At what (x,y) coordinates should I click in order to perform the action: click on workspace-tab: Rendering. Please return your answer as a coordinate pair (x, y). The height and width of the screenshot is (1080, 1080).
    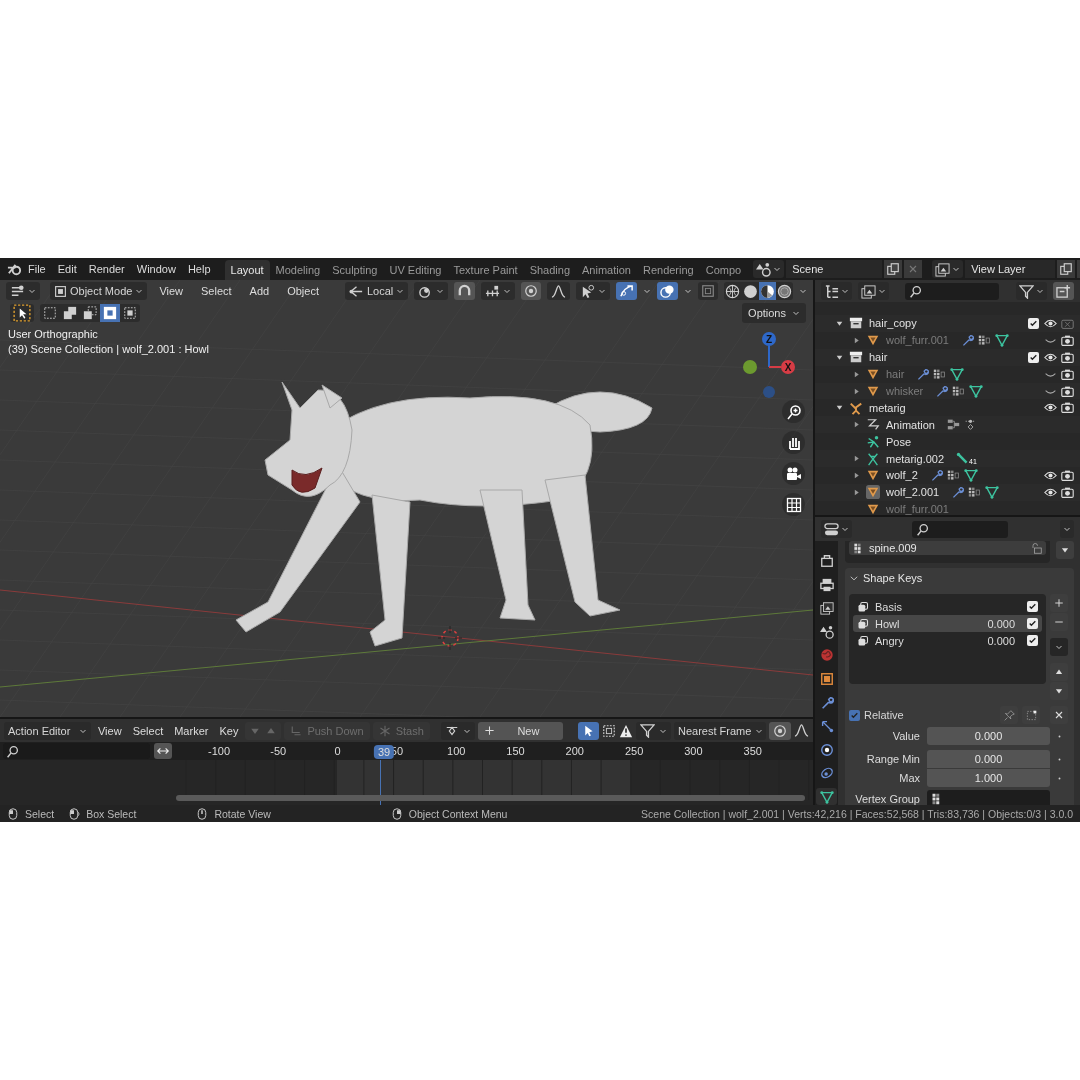
    Looking at the image, I should click on (668, 270).